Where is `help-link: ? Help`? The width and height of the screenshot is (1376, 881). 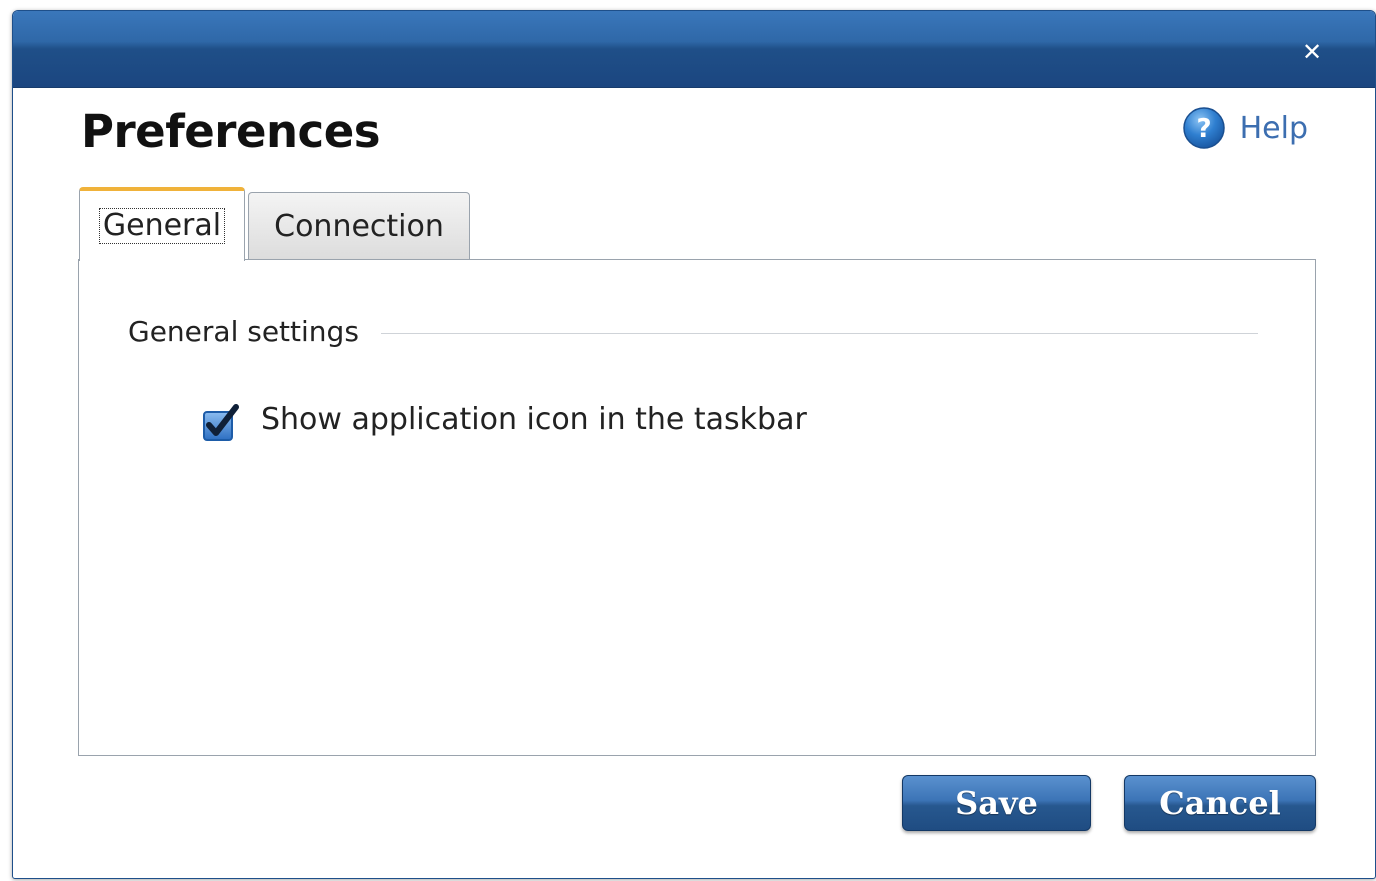
help-link: ? Help is located at coordinates (1245, 128).